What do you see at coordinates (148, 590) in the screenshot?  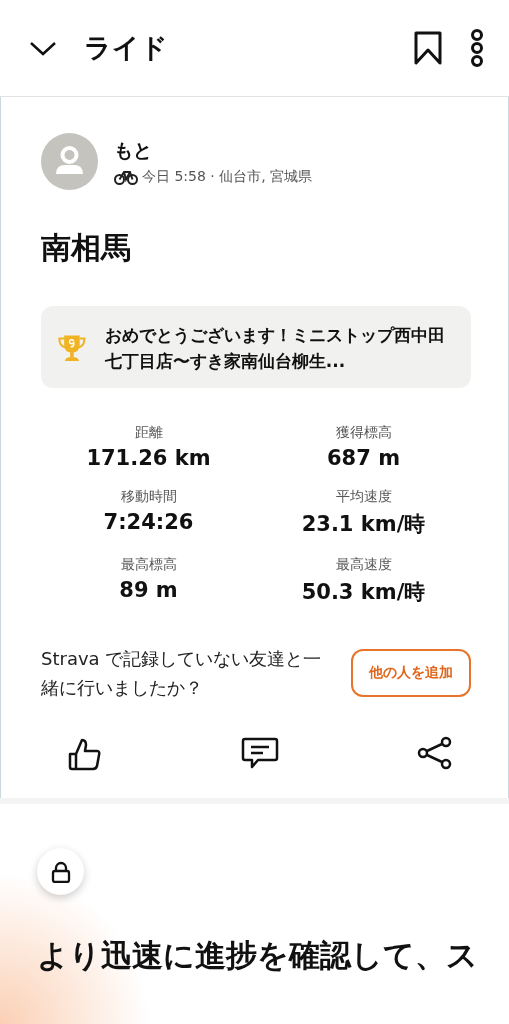 I see `stat-value: 89 m` at bounding box center [148, 590].